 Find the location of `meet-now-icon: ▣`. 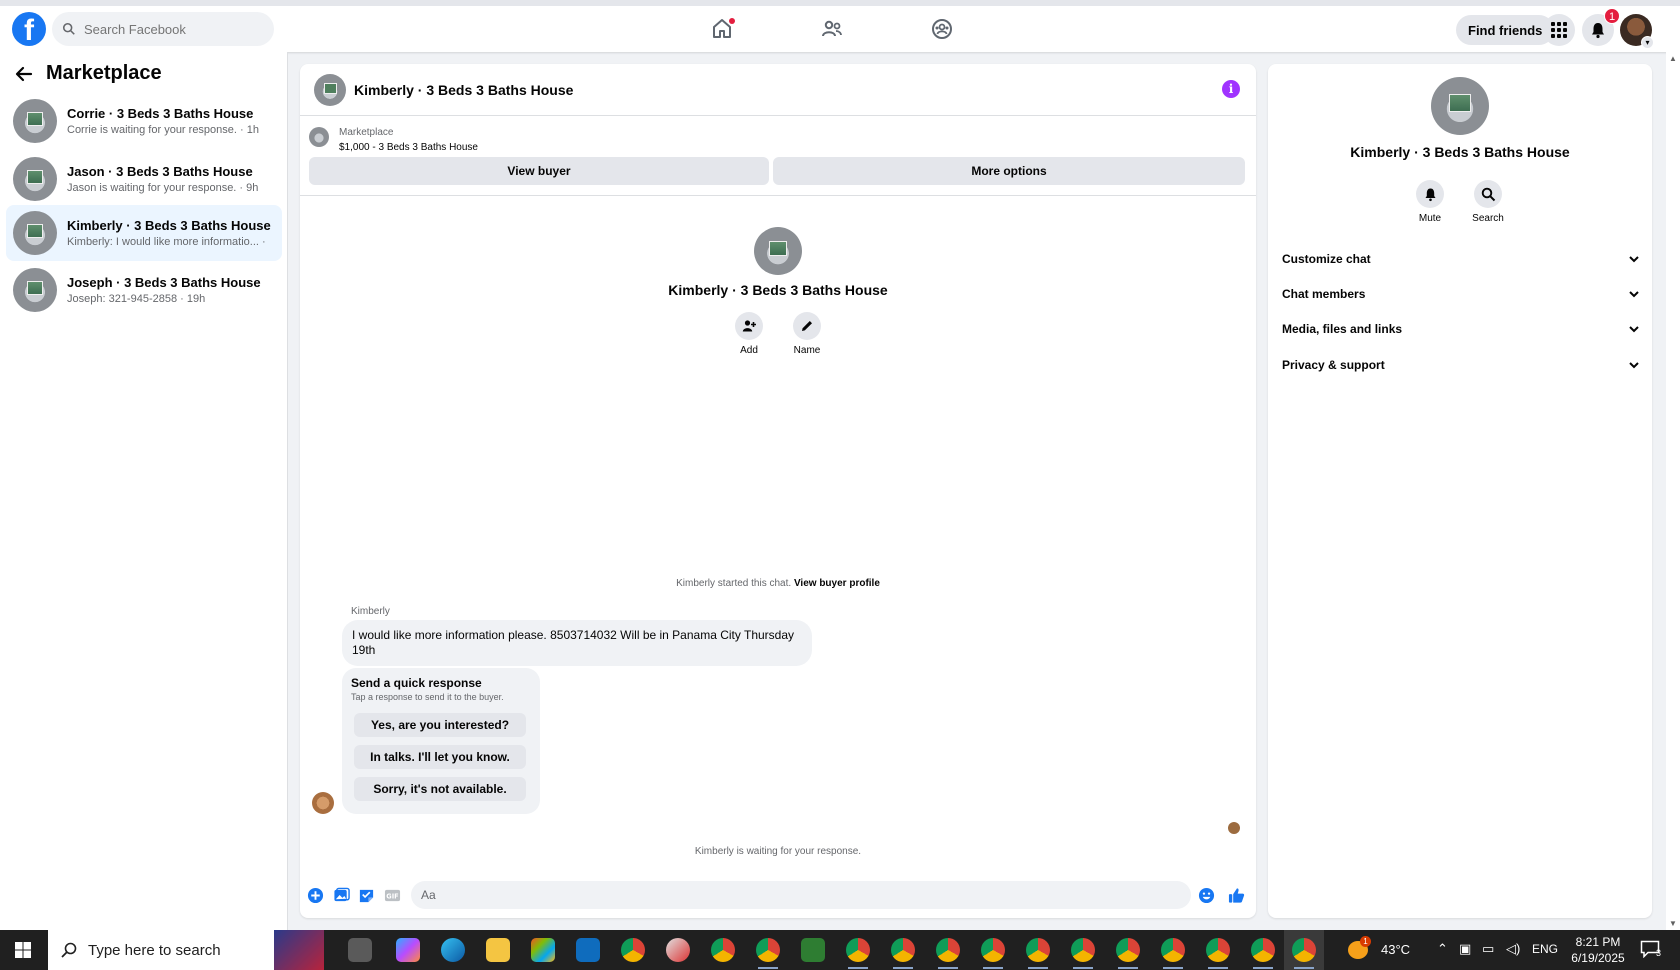

meet-now-icon: ▣ is located at coordinates (1465, 949).